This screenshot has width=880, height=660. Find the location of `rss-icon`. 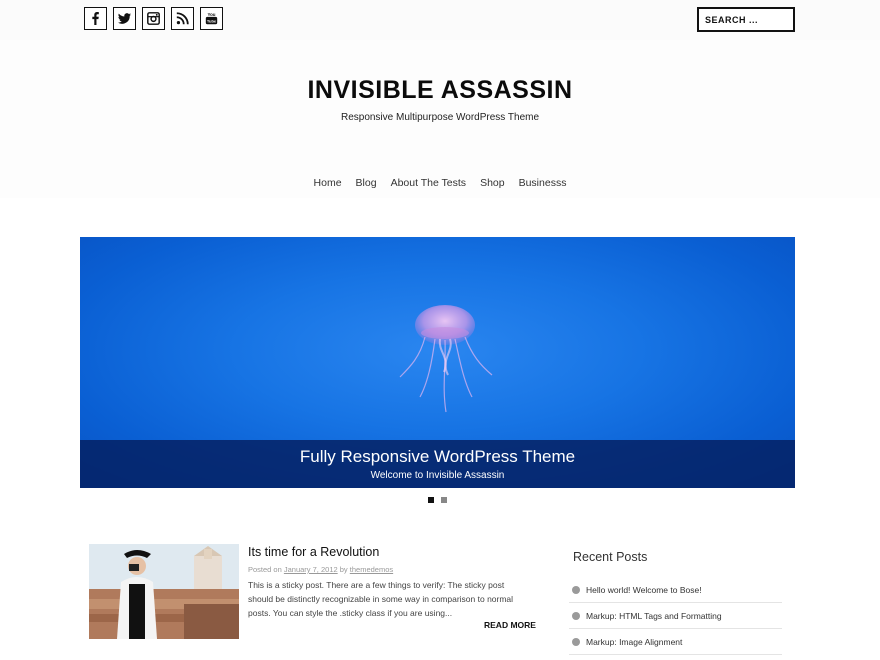

rss-icon is located at coordinates (182, 18).